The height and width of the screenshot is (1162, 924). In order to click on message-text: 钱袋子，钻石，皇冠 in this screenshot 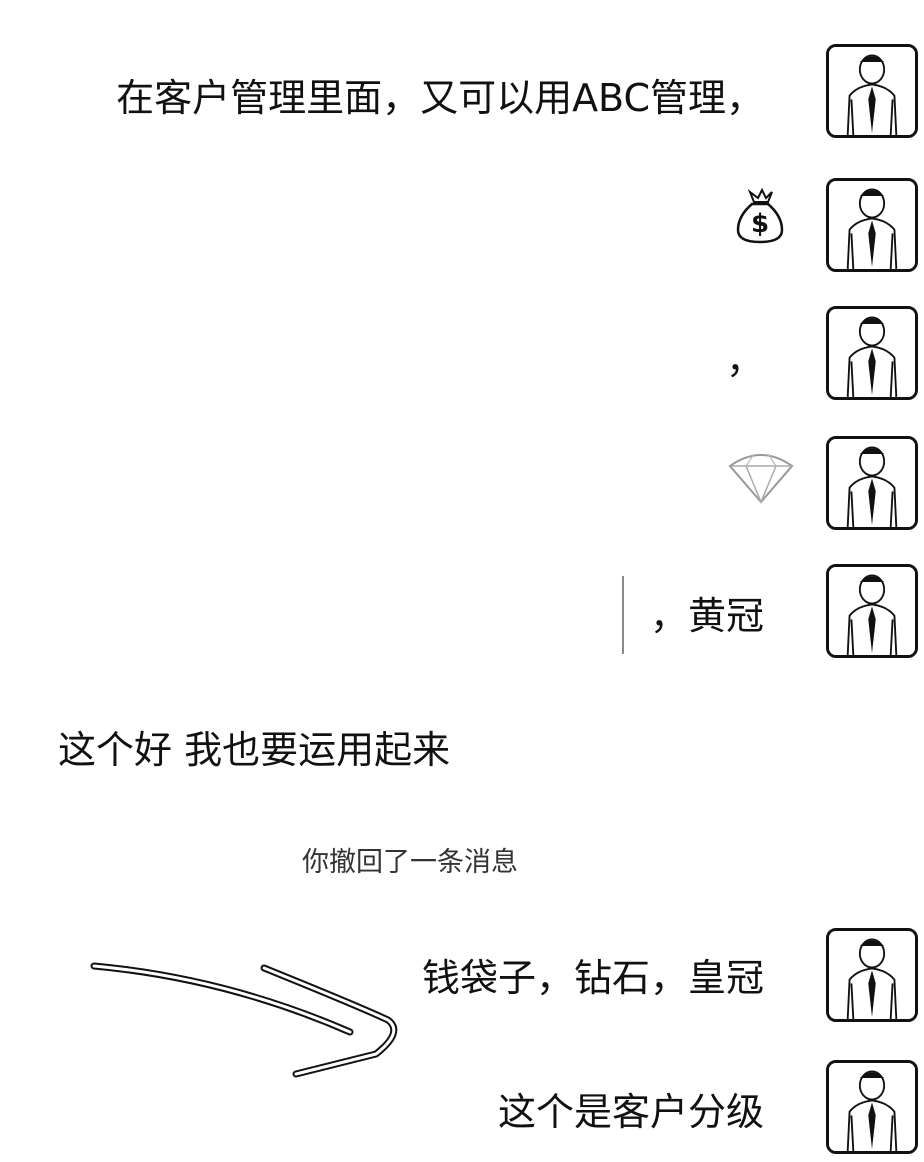, I will do `click(592, 978)`.